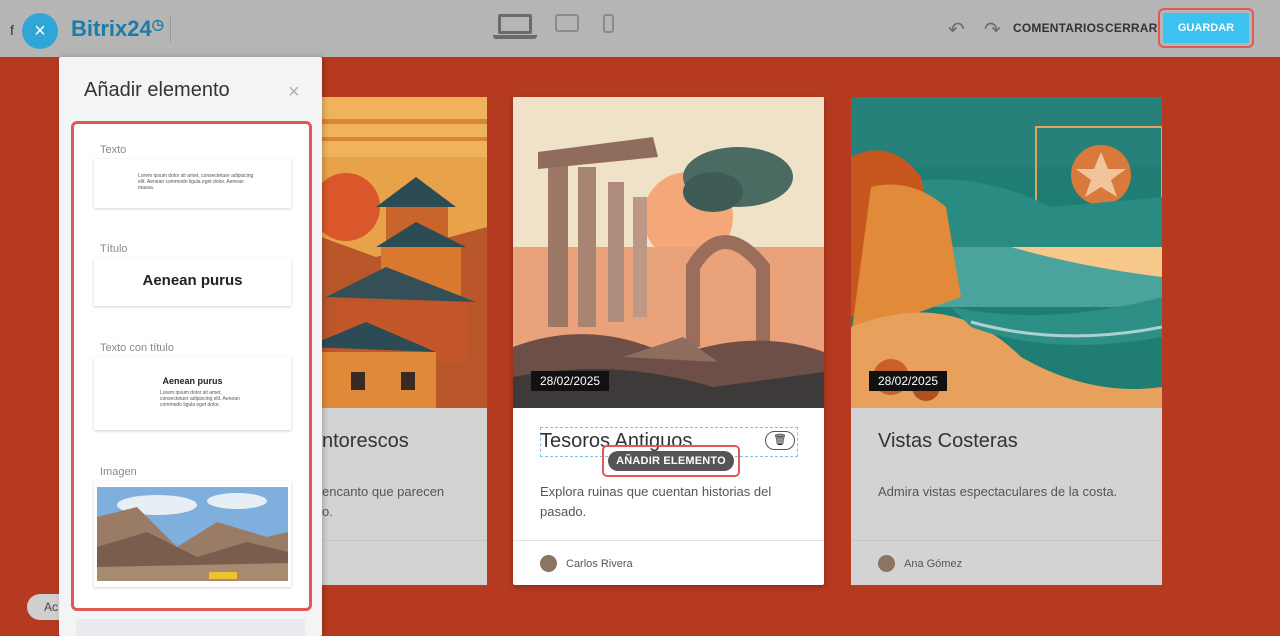 The height and width of the screenshot is (636, 1280). What do you see at coordinates (40, 31) in the screenshot?
I see `close-editor-button: ×` at bounding box center [40, 31].